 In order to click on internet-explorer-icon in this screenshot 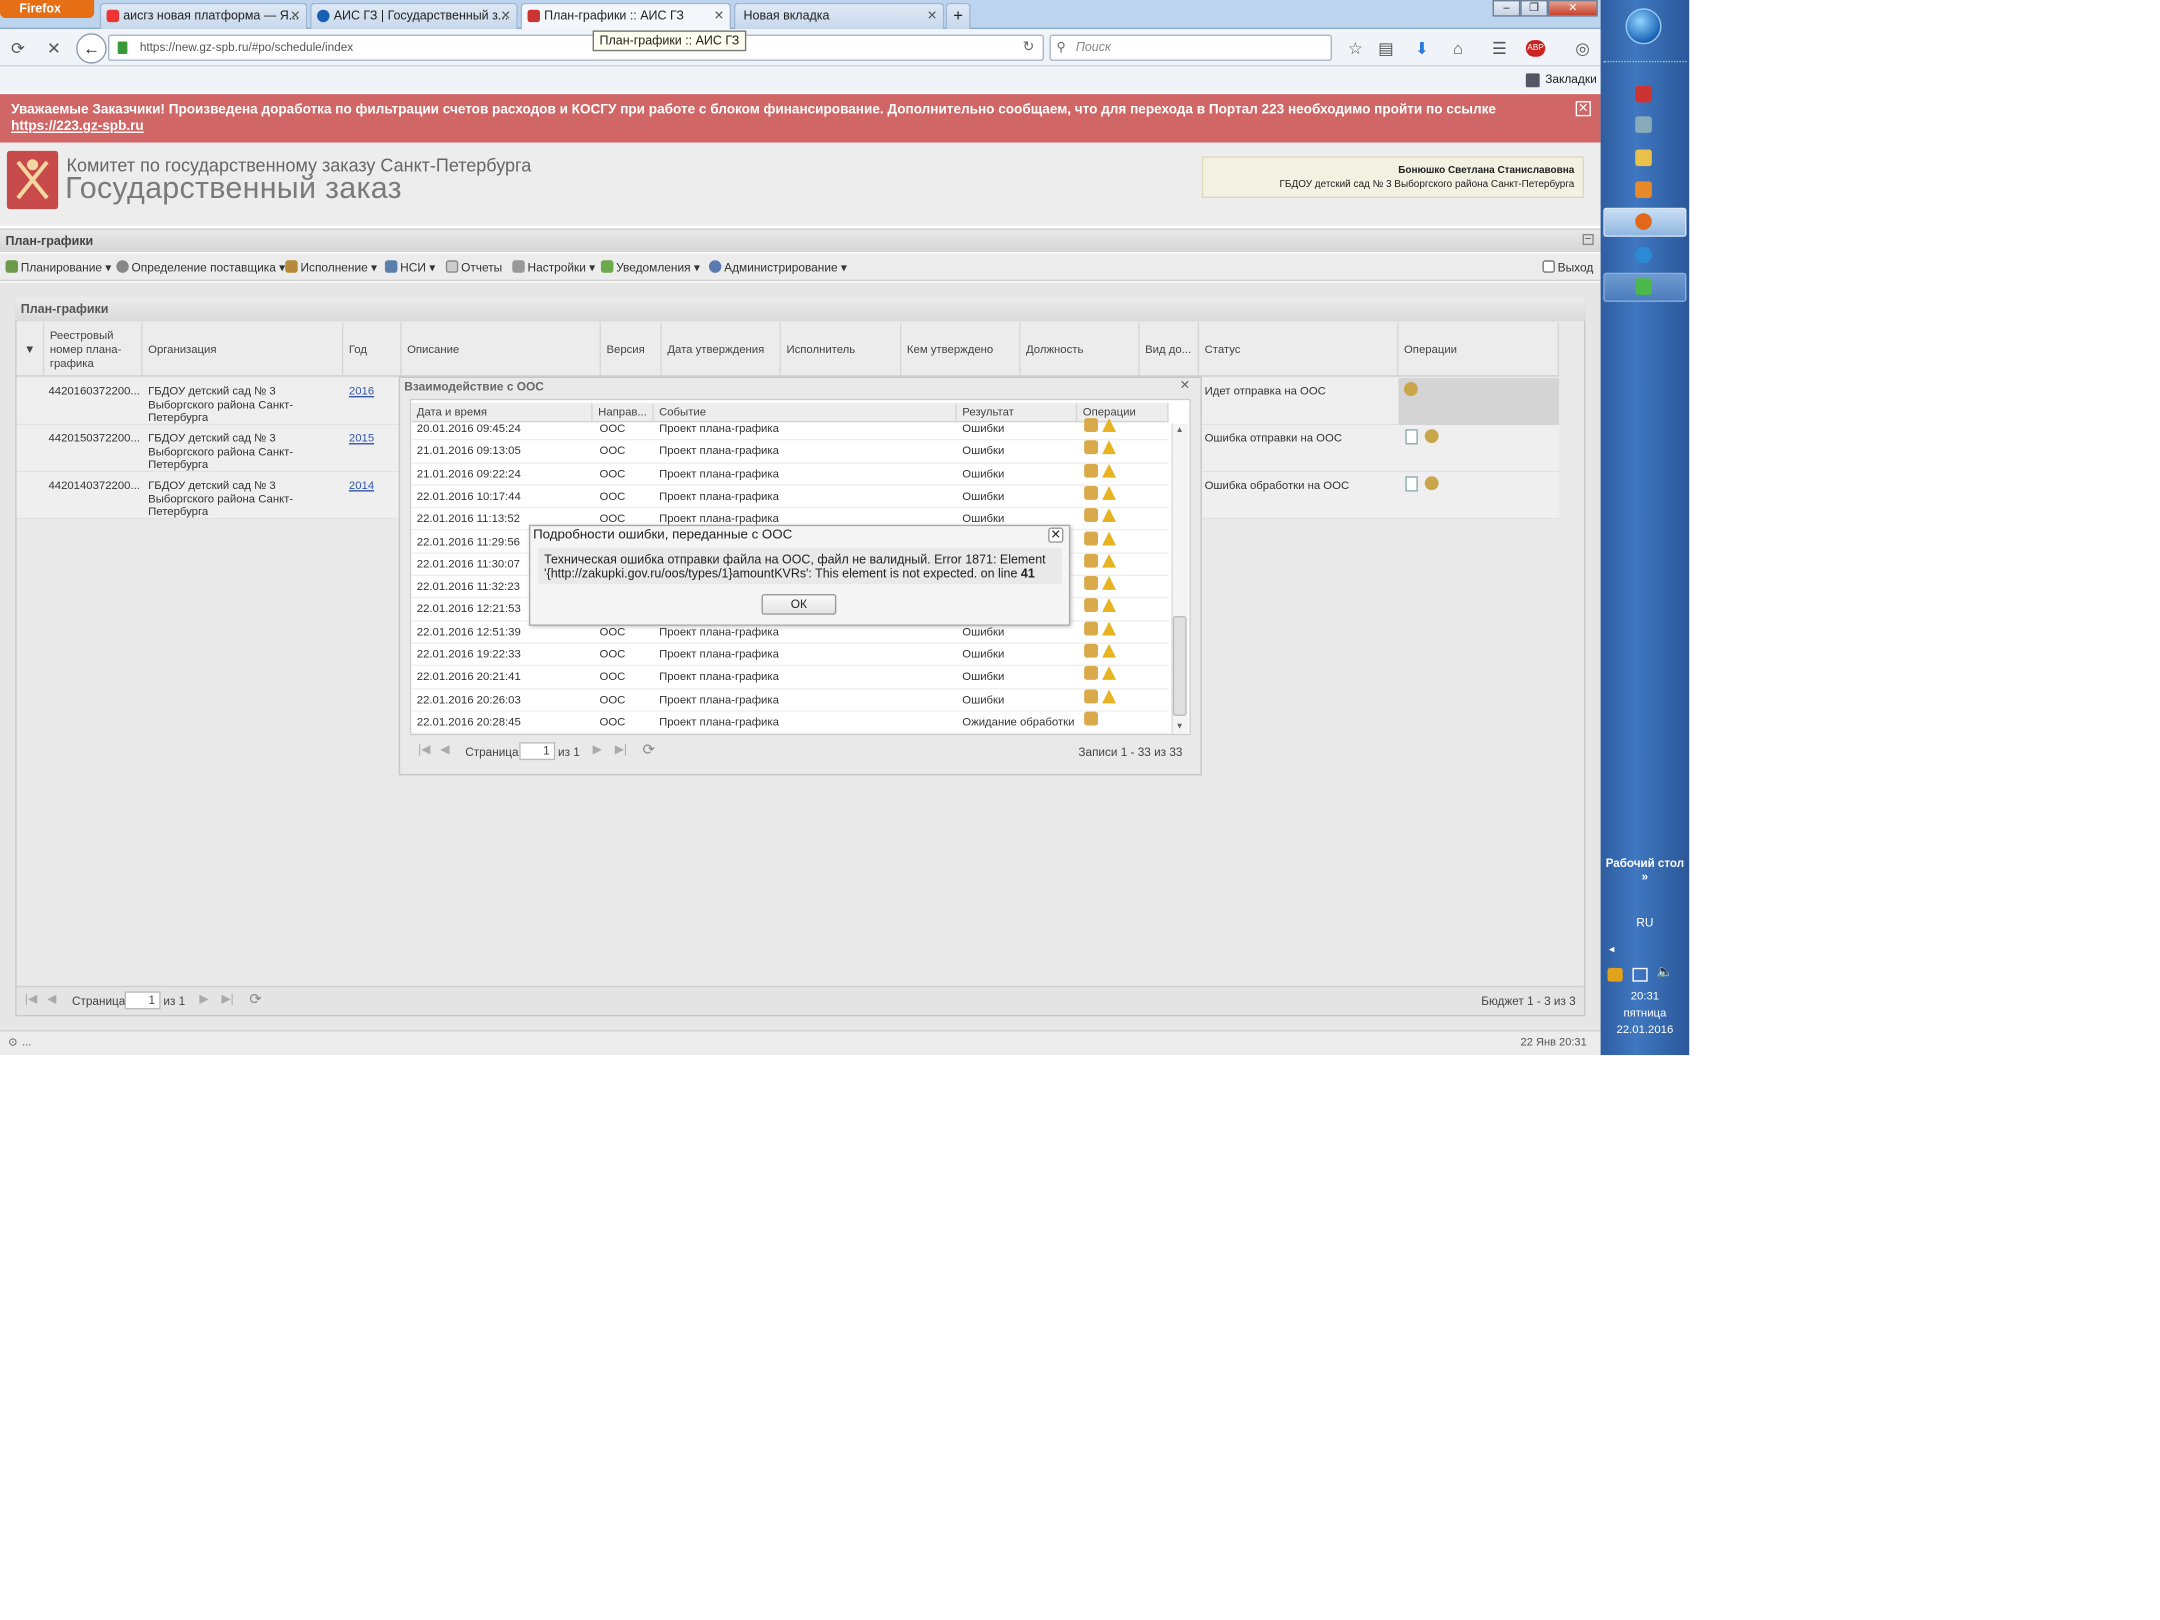, I will do `click(1643, 255)`.